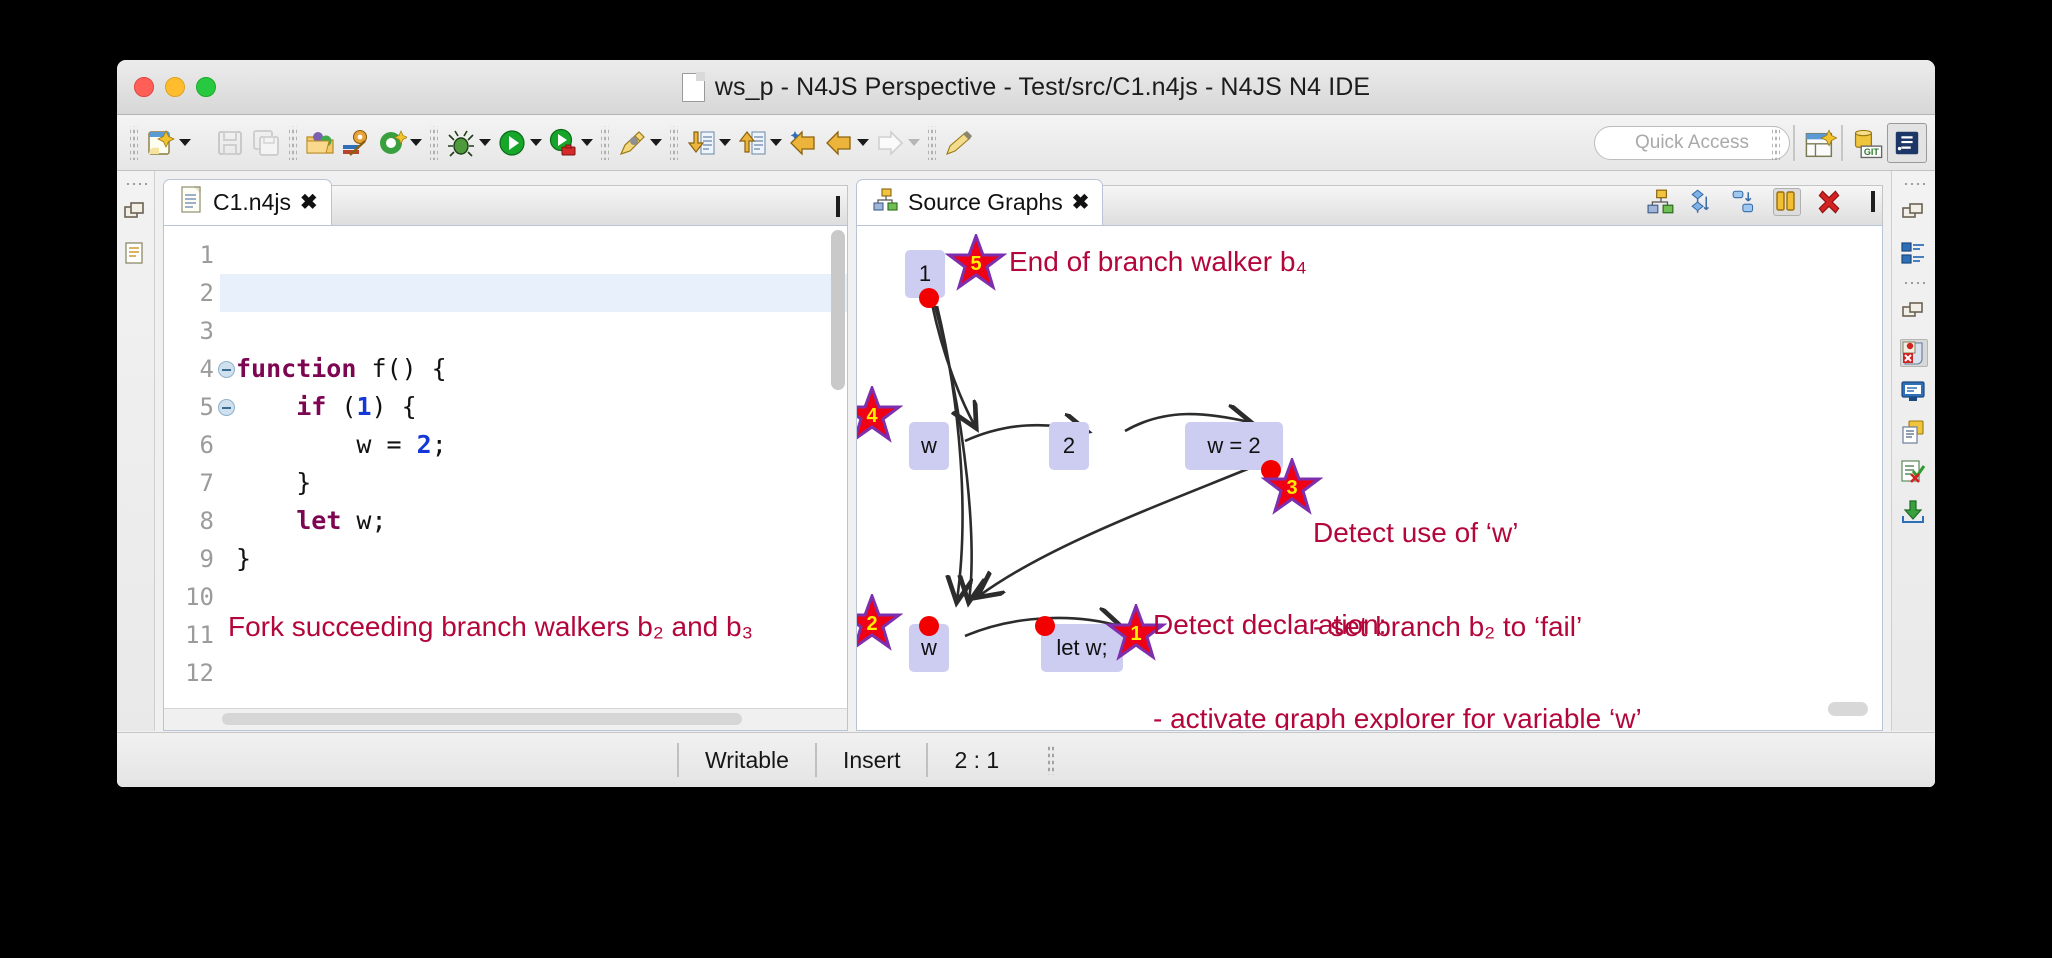 This screenshot has width=2052, height=958. Describe the element at coordinates (1907, 142) in the screenshot. I see `n4js-perspective-icon` at that location.